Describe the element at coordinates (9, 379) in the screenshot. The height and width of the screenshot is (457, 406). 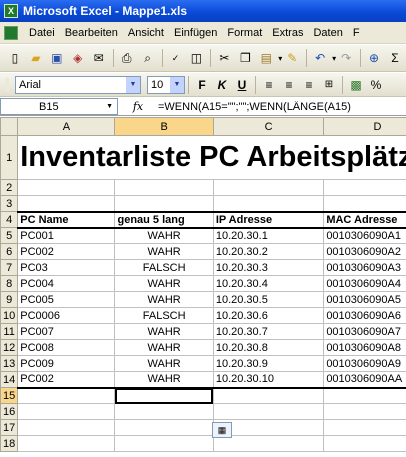
I see `row-header: 14` at that location.